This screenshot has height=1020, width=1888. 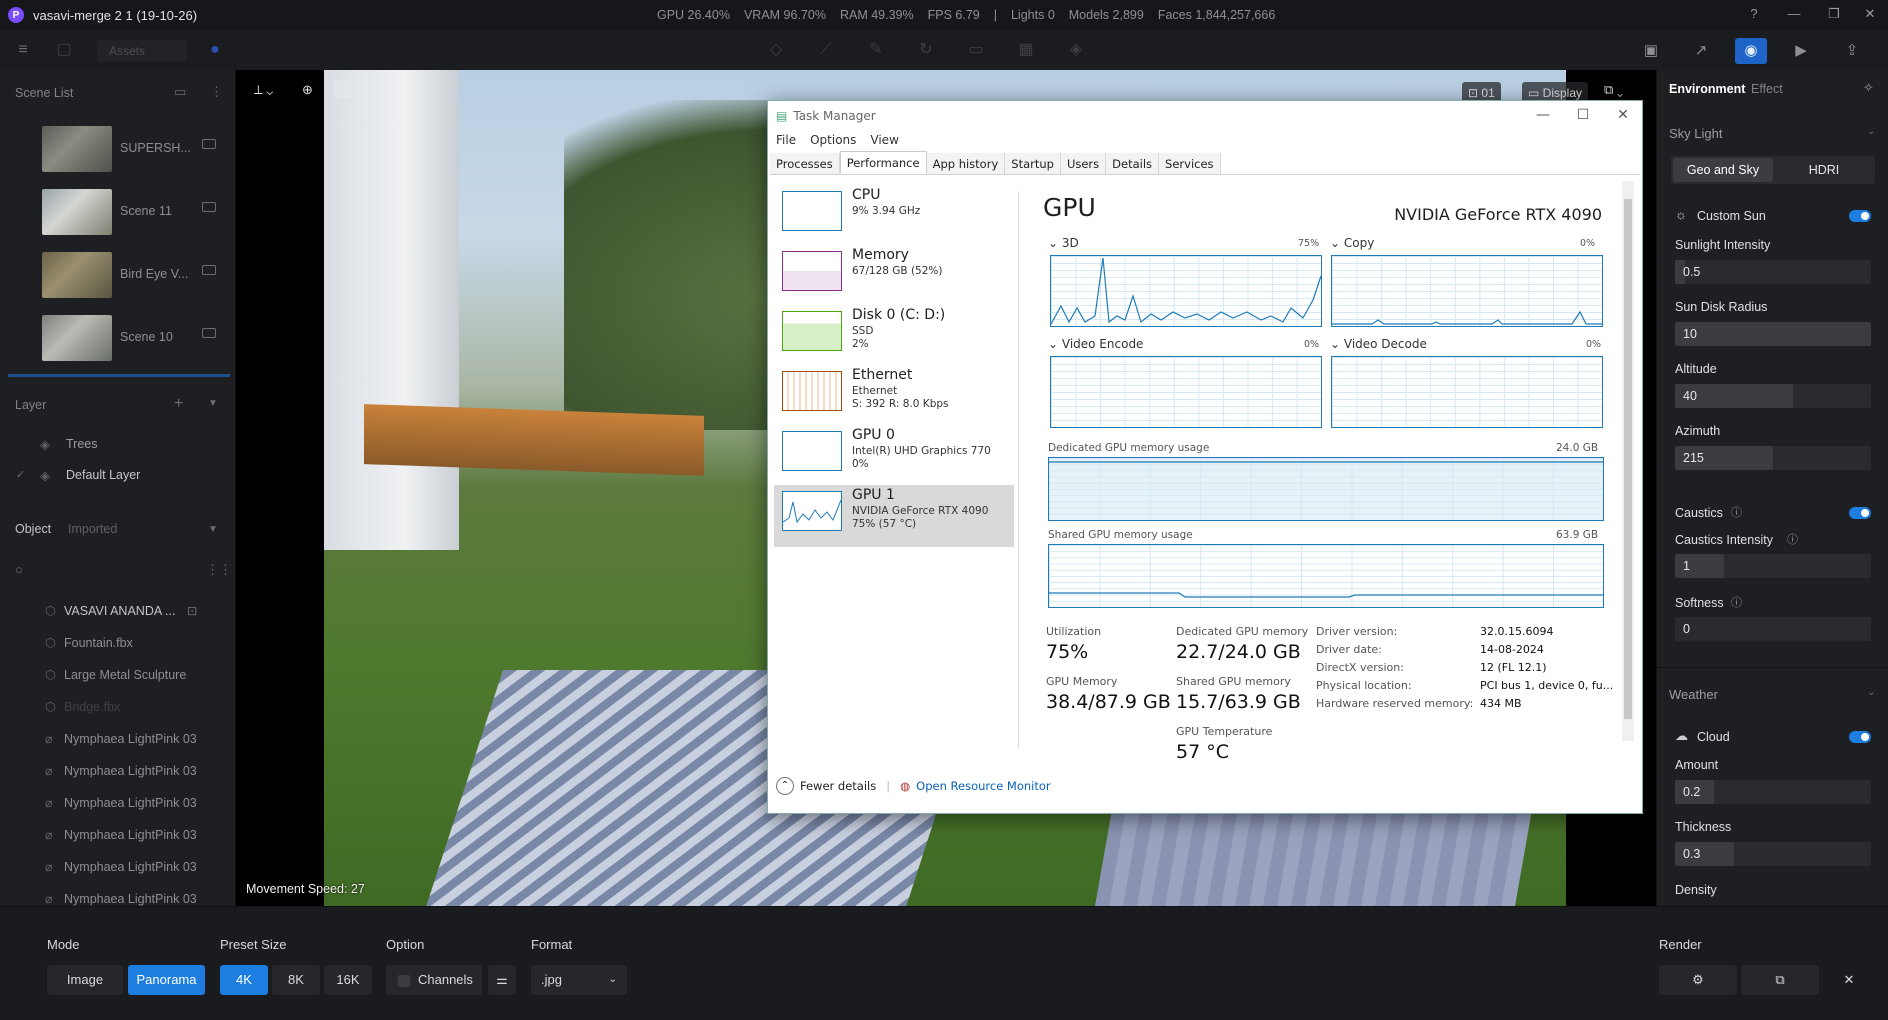 I want to click on layer-item-default: Default Layer, so click(x=103, y=475).